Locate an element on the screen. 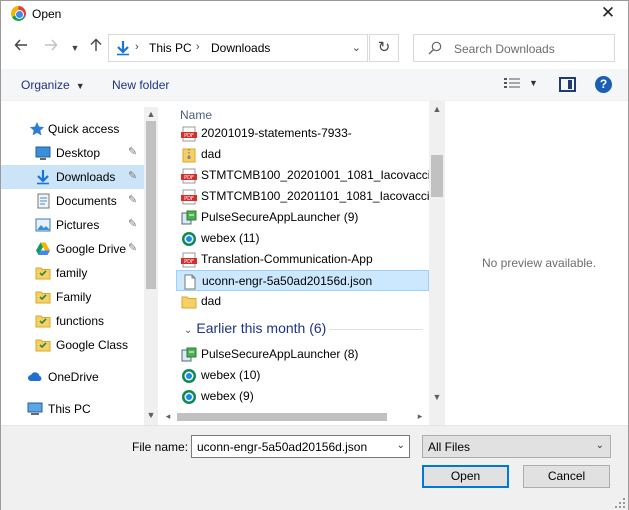  nav-item-google-class: Google Class is located at coordinates (72, 345).